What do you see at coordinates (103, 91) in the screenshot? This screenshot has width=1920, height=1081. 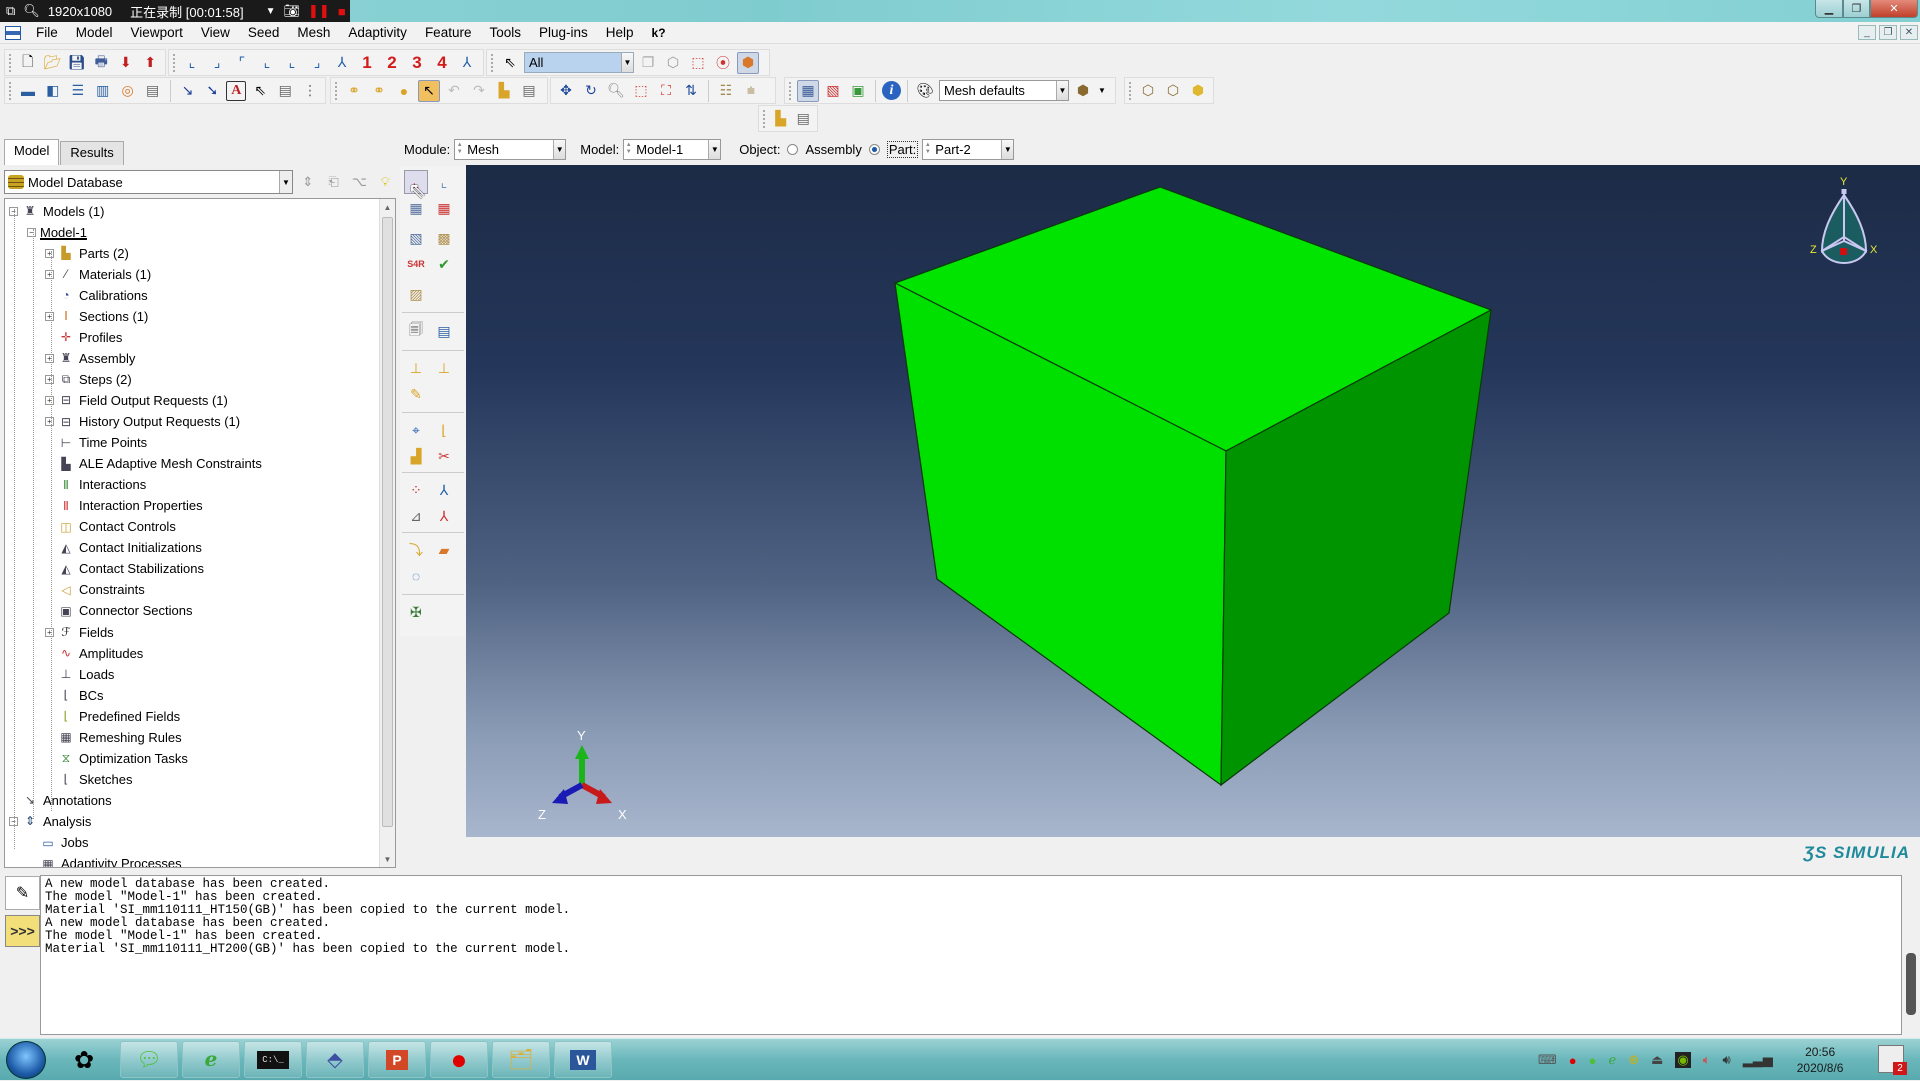 I see `viewport-tile-vertical-icon: ▥` at bounding box center [103, 91].